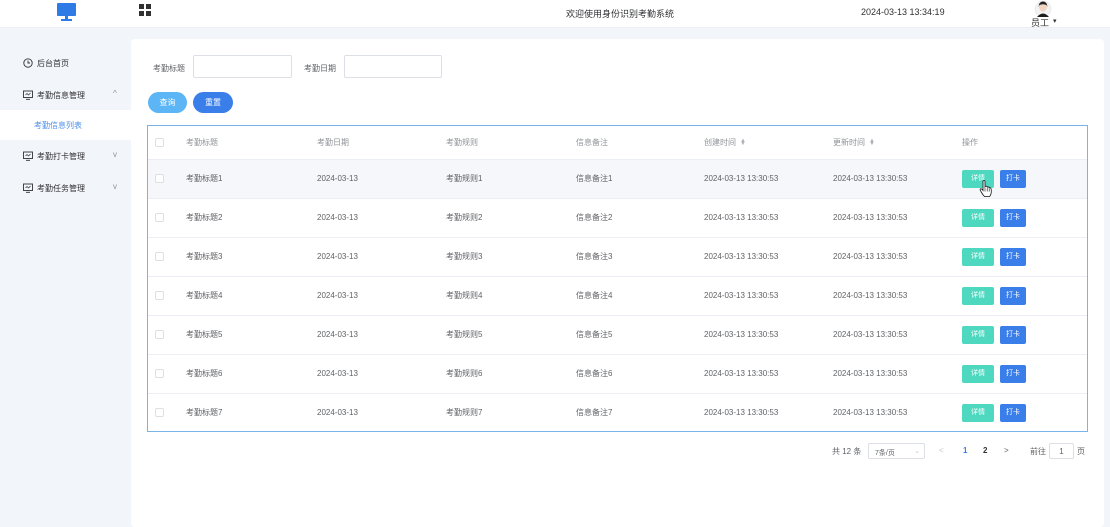 This screenshot has width=1110, height=527. What do you see at coordinates (167, 102) in the screenshot?
I see `query-button: 查询` at bounding box center [167, 102].